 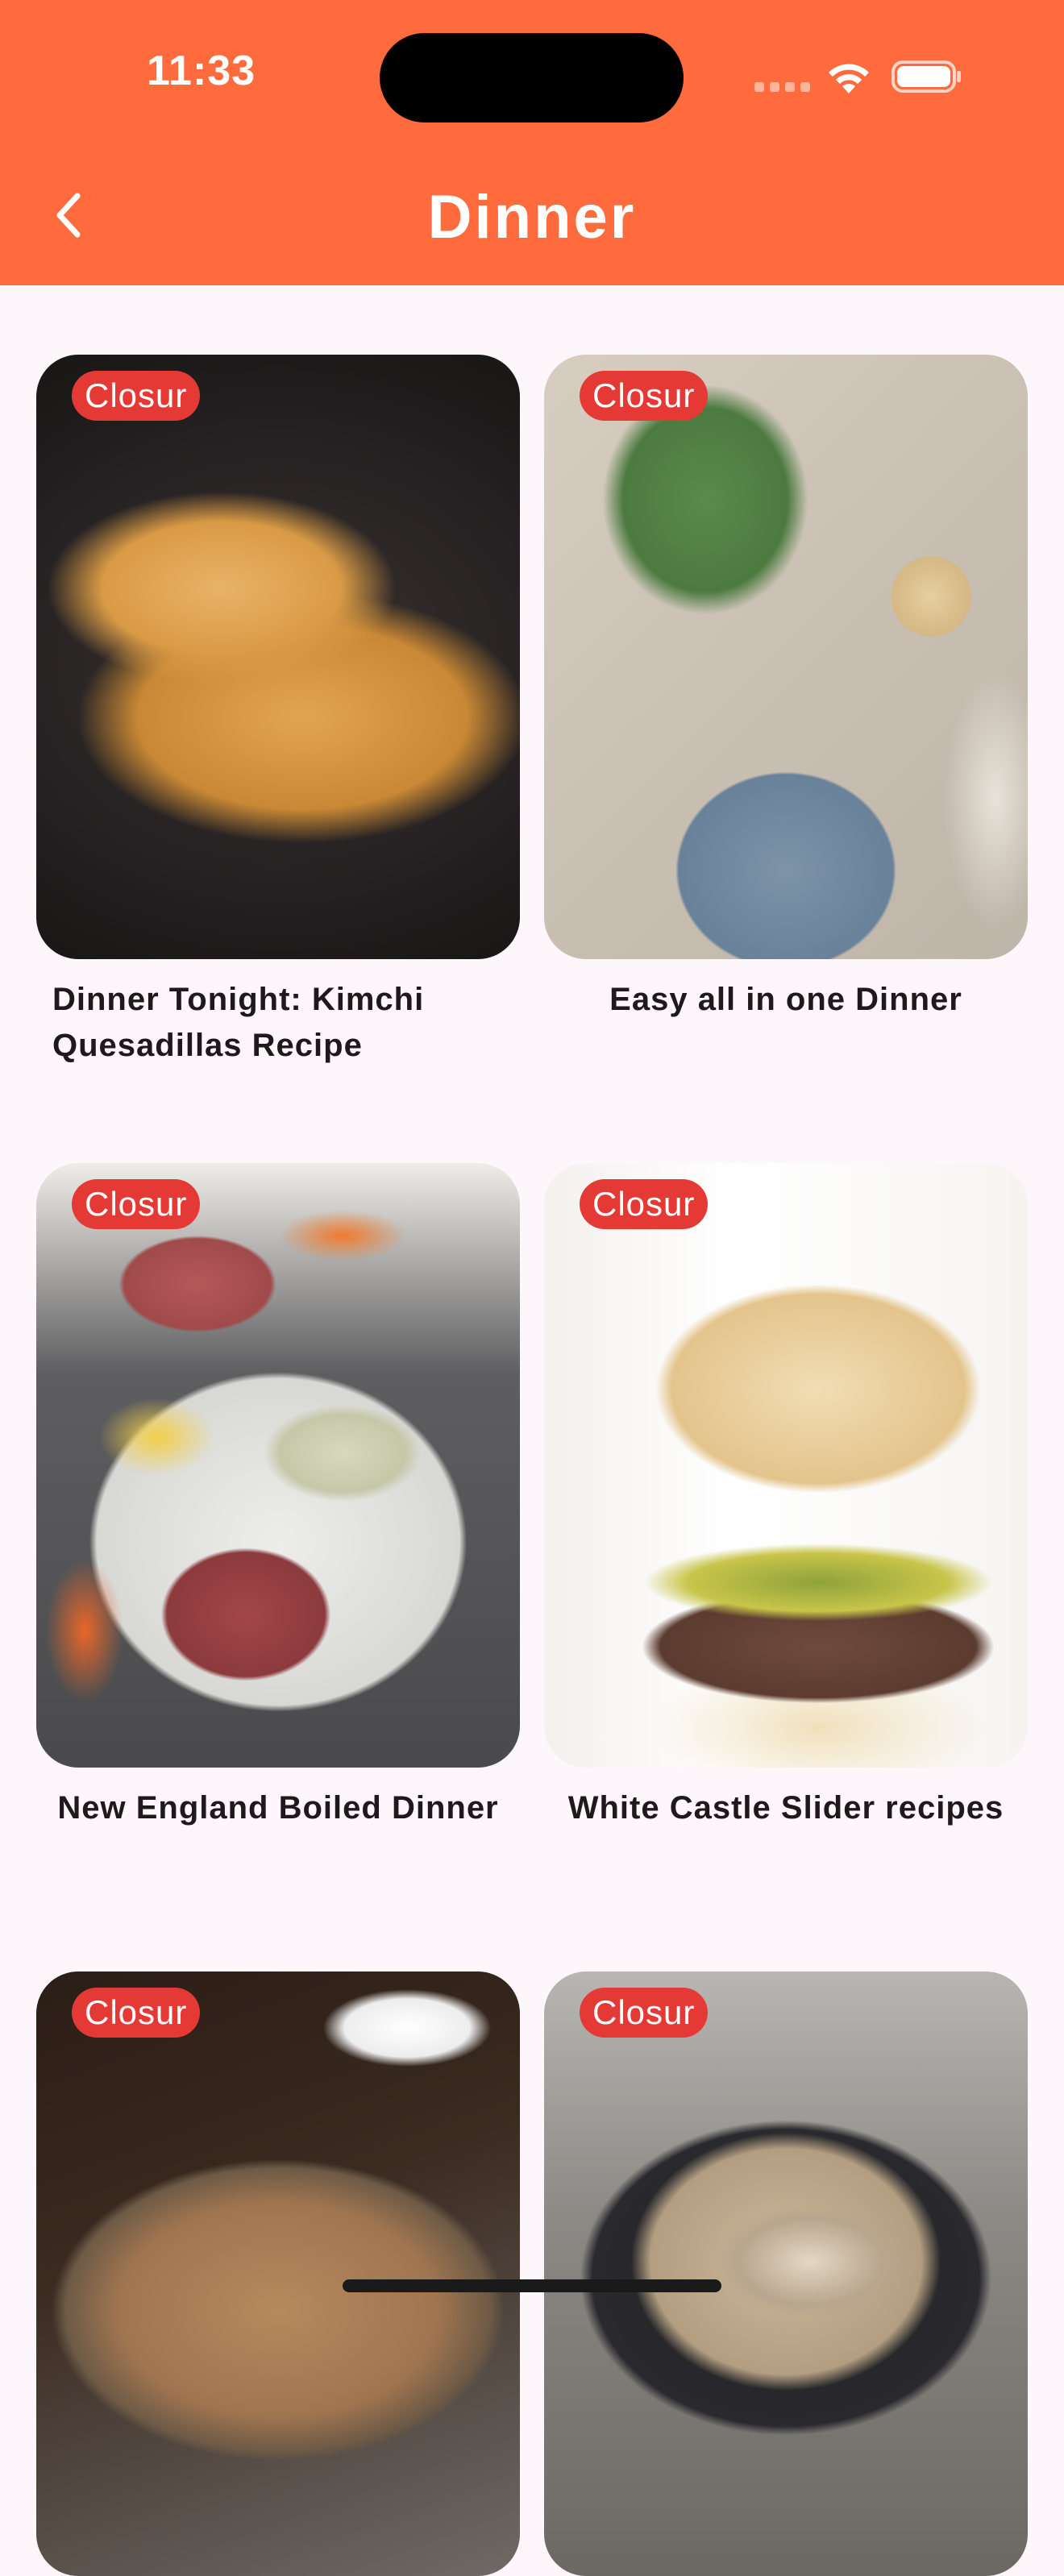 What do you see at coordinates (785, 1808) in the screenshot?
I see `recipe-title: White Castle Slider recipes` at bounding box center [785, 1808].